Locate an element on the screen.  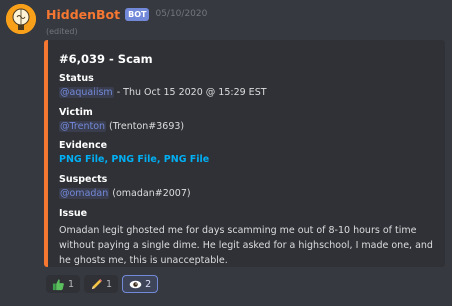
victim-mention: @Trenton is located at coordinates (83, 126).